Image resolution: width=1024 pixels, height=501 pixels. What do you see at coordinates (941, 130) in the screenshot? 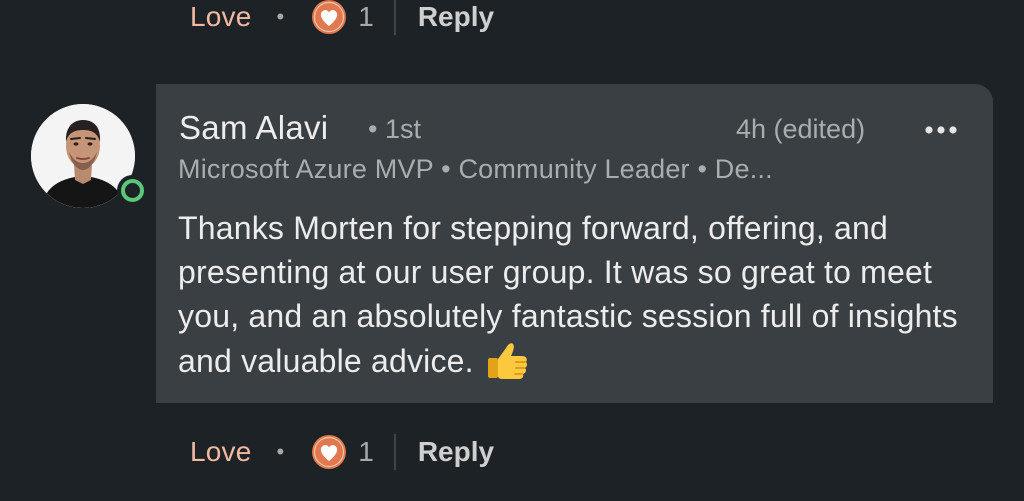
I see `more-options-icon` at bounding box center [941, 130].